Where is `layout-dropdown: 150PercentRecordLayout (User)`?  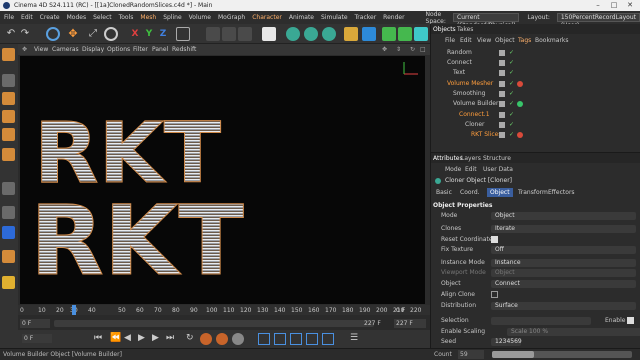 layout-dropdown: 150PercentRecordLayout (User) is located at coordinates (598, 21).